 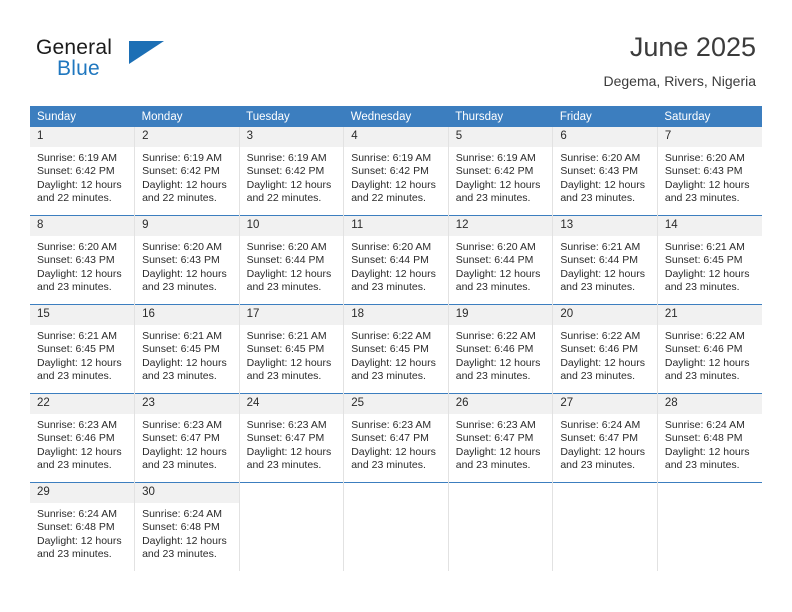 What do you see at coordinates (704, 425) in the screenshot?
I see `sunrise-time: Sunrise: 6:24 AM` at bounding box center [704, 425].